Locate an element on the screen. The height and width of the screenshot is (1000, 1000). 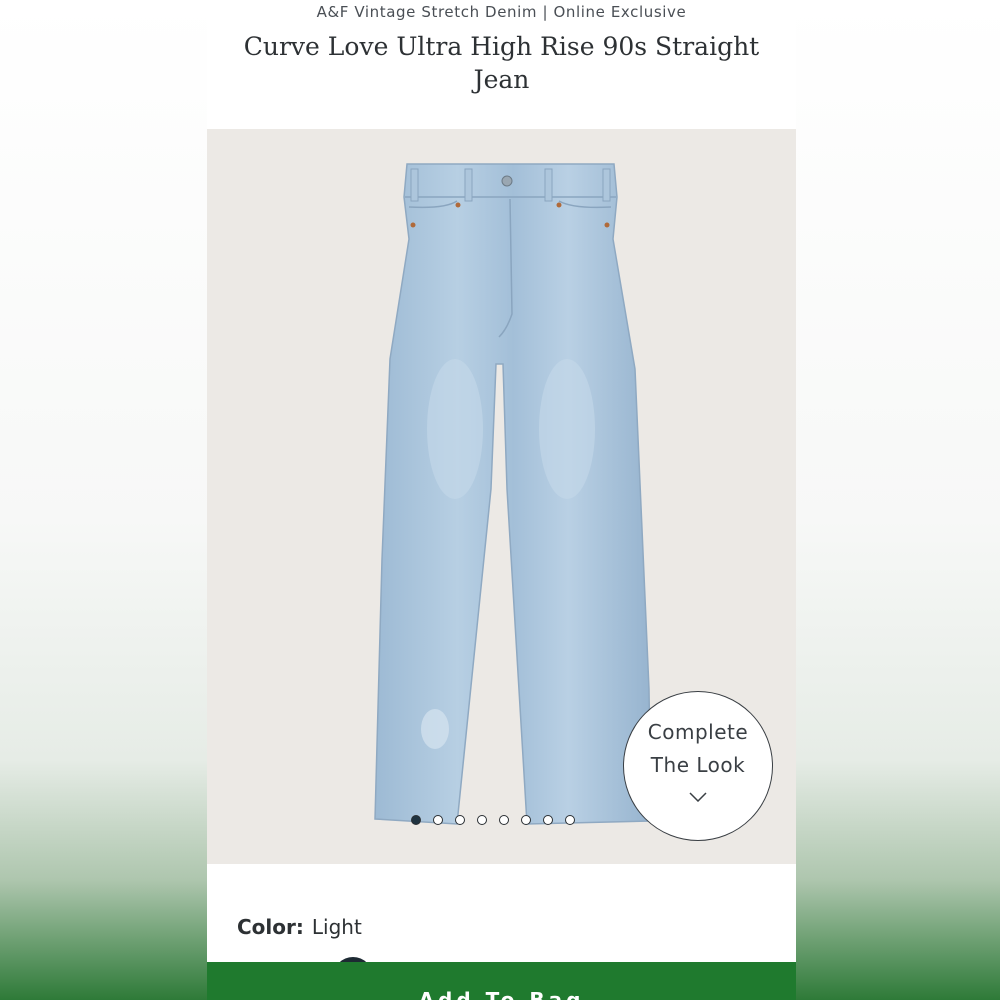
add-to-bag-label: Add To Bag is located at coordinates (501, 994).